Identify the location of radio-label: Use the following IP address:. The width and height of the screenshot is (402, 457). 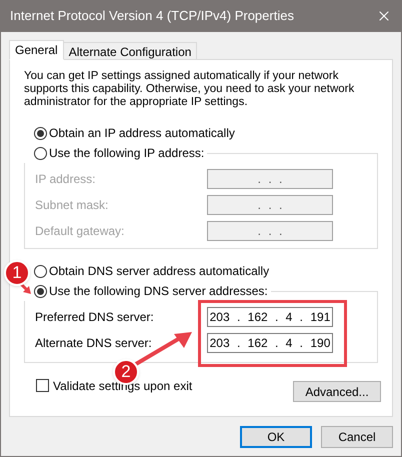
(126, 153).